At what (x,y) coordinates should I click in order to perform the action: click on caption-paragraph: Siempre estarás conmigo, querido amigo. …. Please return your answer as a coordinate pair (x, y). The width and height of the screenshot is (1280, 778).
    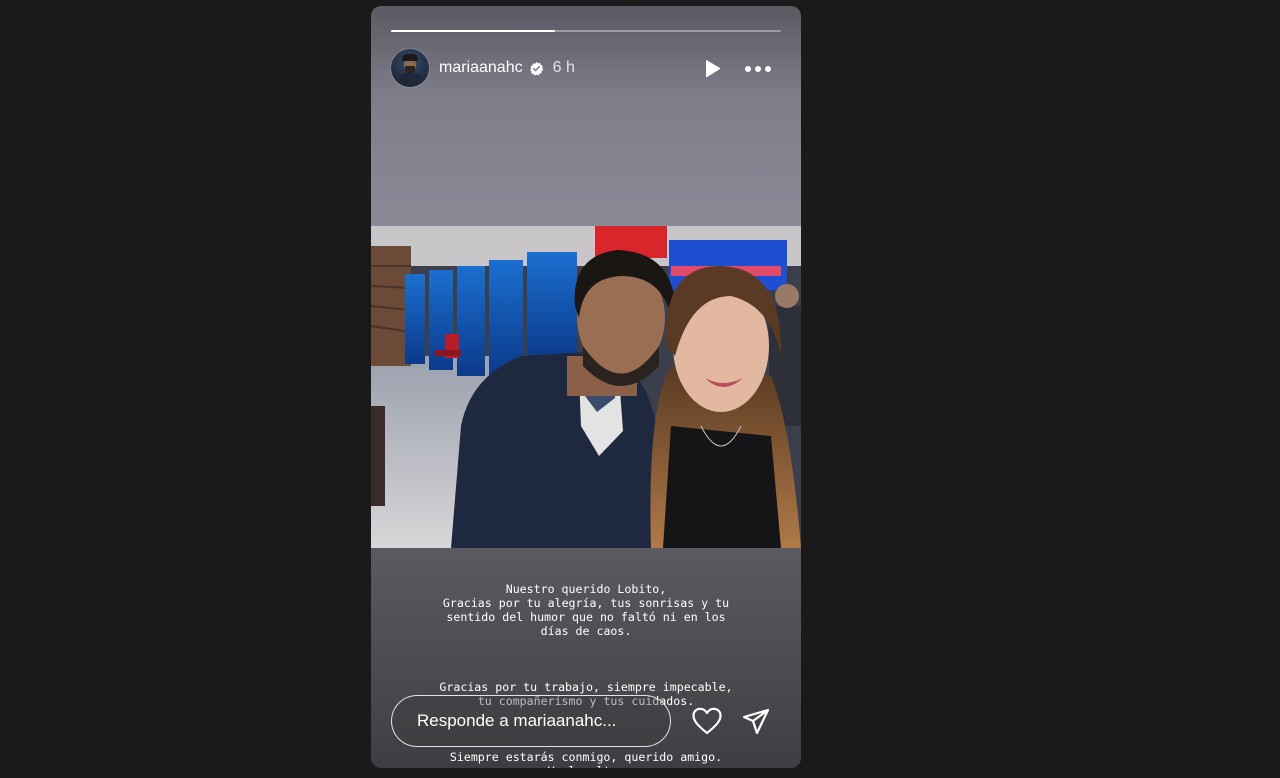
    Looking at the image, I should click on (586, 759).